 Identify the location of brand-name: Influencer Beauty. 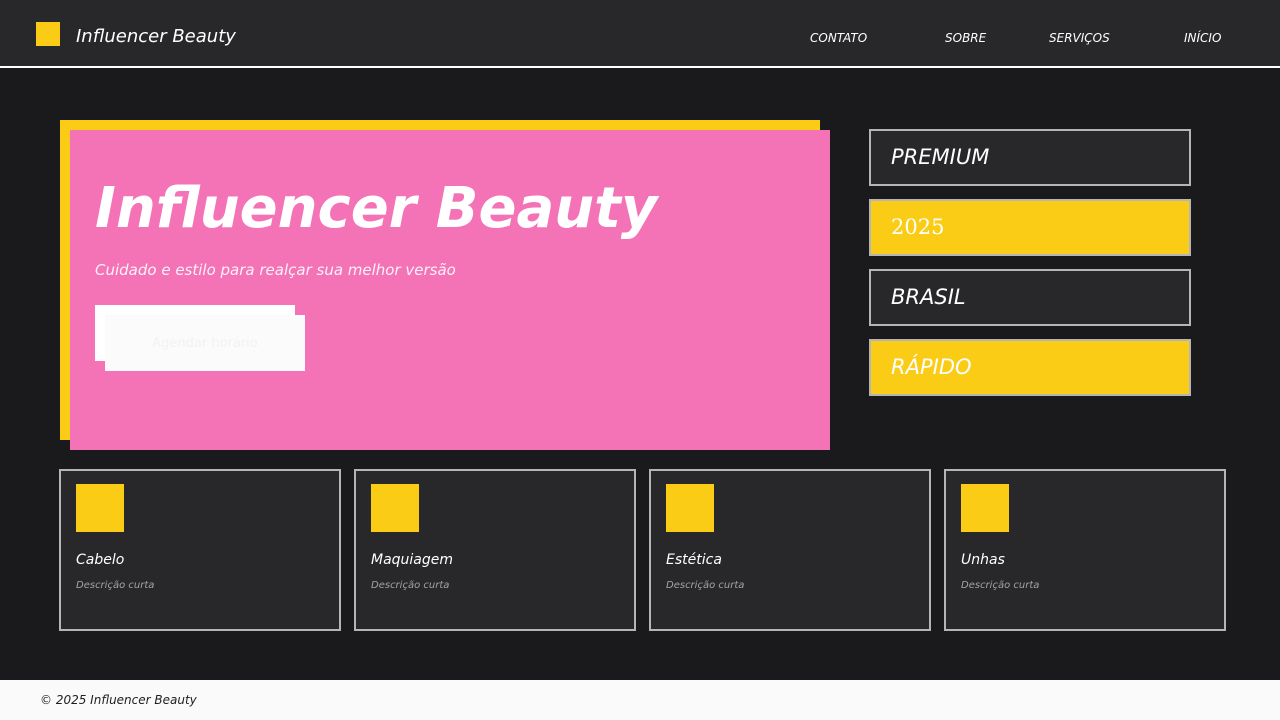
(156, 36).